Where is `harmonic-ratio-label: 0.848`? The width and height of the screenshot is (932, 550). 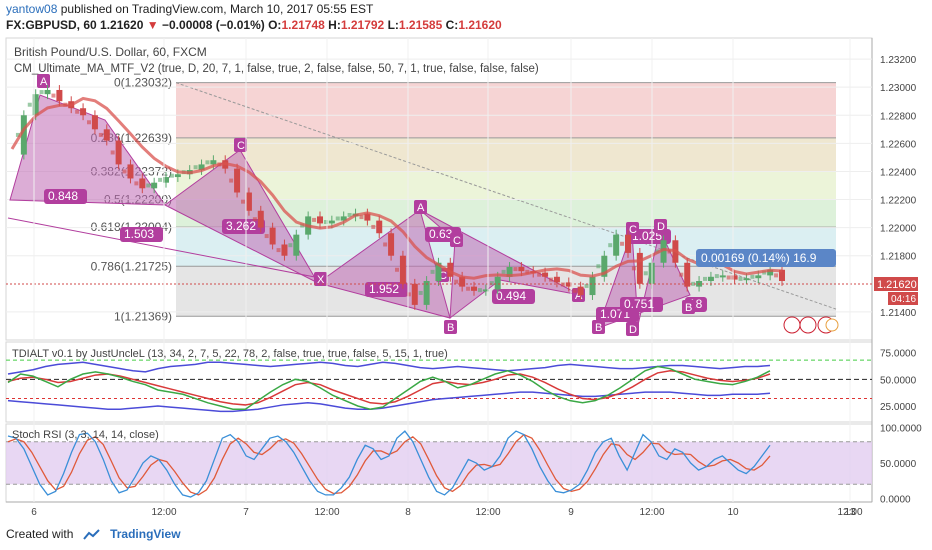 harmonic-ratio-label: 0.848 is located at coordinates (63, 196).